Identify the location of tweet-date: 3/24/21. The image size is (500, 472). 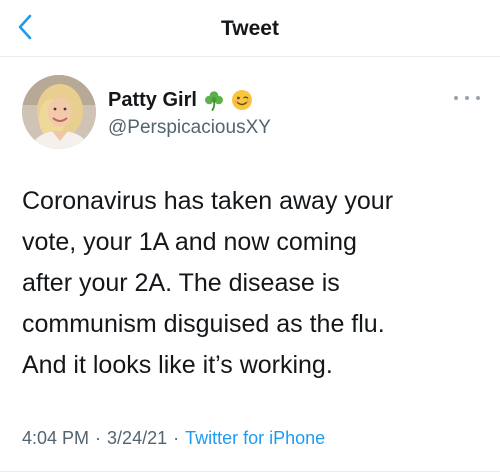
(137, 438).